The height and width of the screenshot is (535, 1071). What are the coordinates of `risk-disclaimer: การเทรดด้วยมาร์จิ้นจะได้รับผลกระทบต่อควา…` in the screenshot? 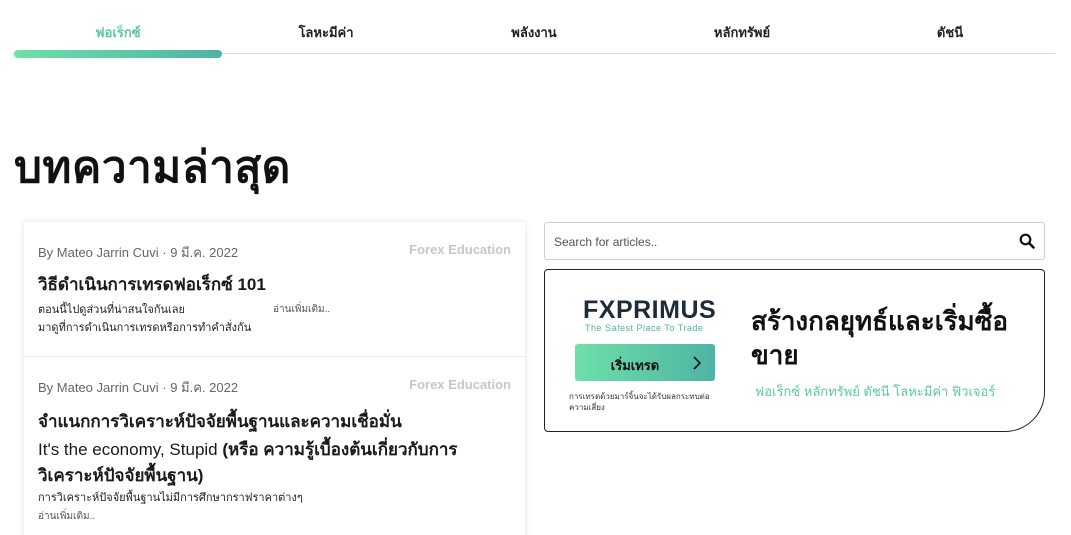 It's located at (639, 402).